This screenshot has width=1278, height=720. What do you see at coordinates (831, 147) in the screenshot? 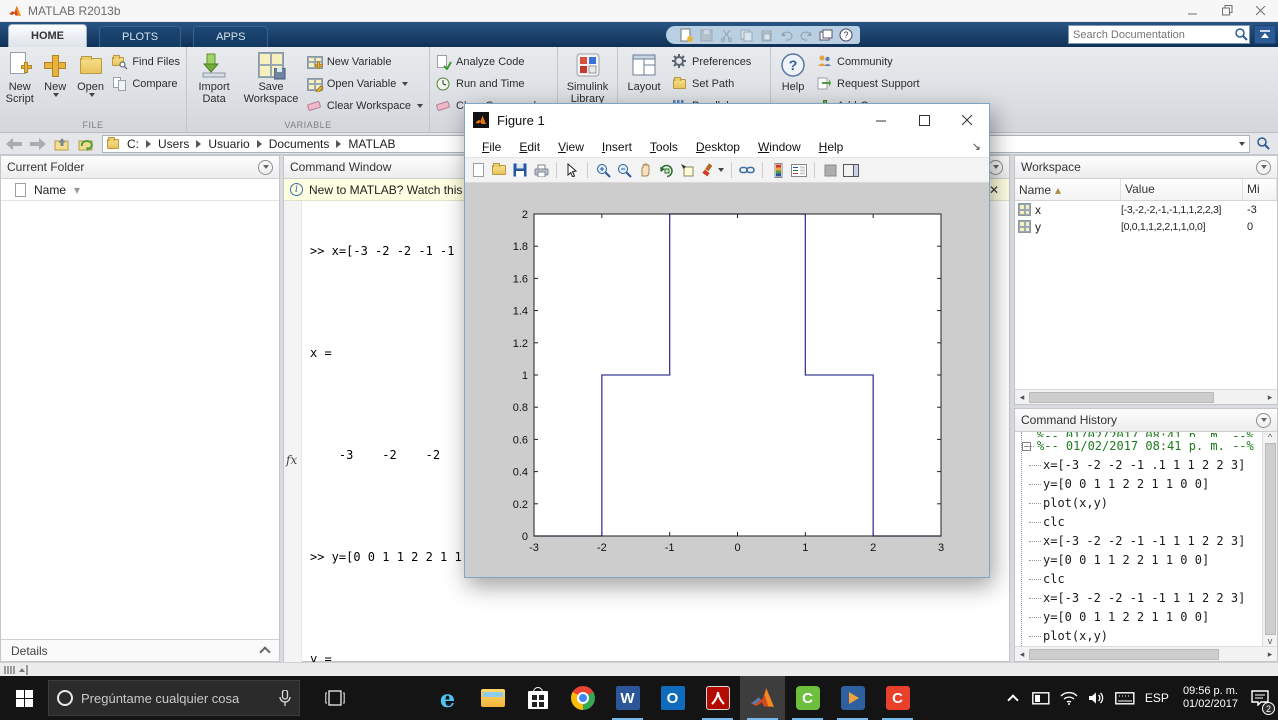
I see `menu-help: Help` at bounding box center [831, 147].